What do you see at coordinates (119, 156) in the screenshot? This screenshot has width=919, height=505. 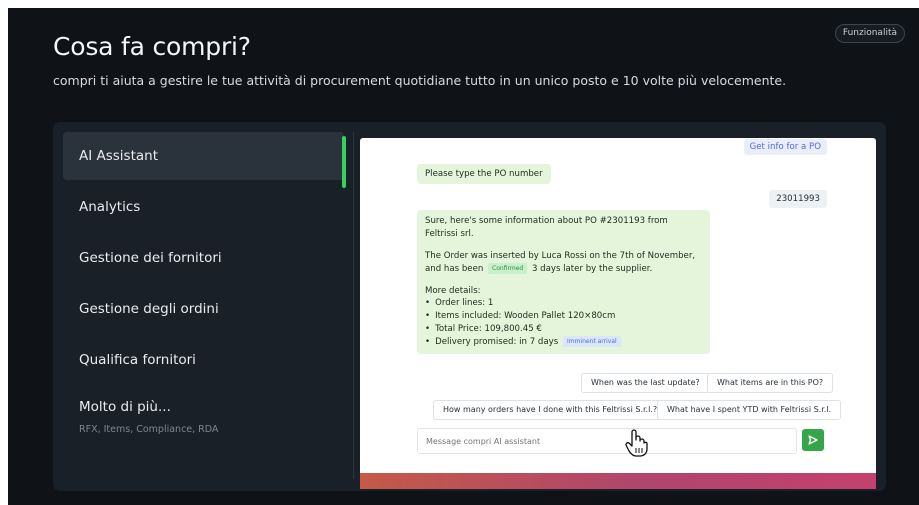 I see `sidebar-item-label: AI Assistant` at bounding box center [119, 156].